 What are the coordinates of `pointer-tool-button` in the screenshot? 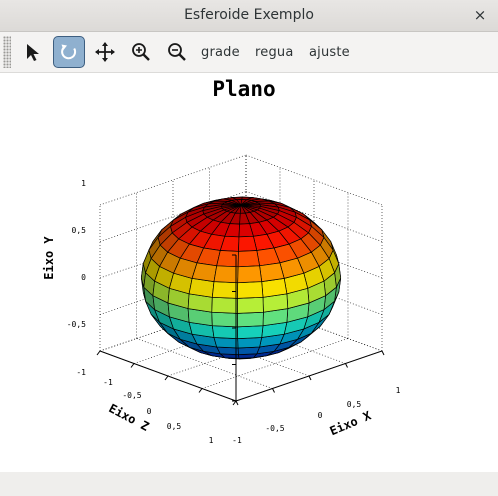 It's located at (34, 52).